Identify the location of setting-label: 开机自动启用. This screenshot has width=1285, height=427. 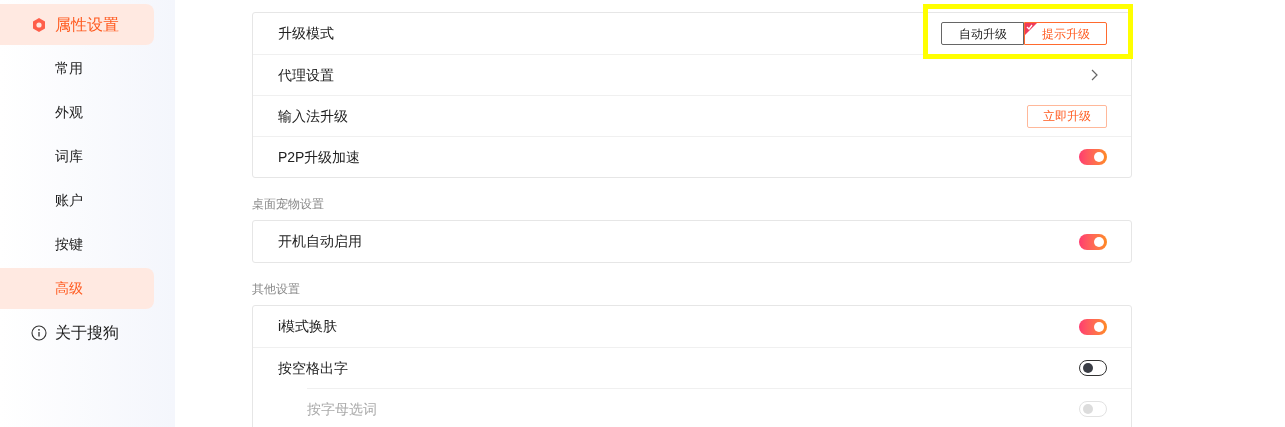
(320, 241).